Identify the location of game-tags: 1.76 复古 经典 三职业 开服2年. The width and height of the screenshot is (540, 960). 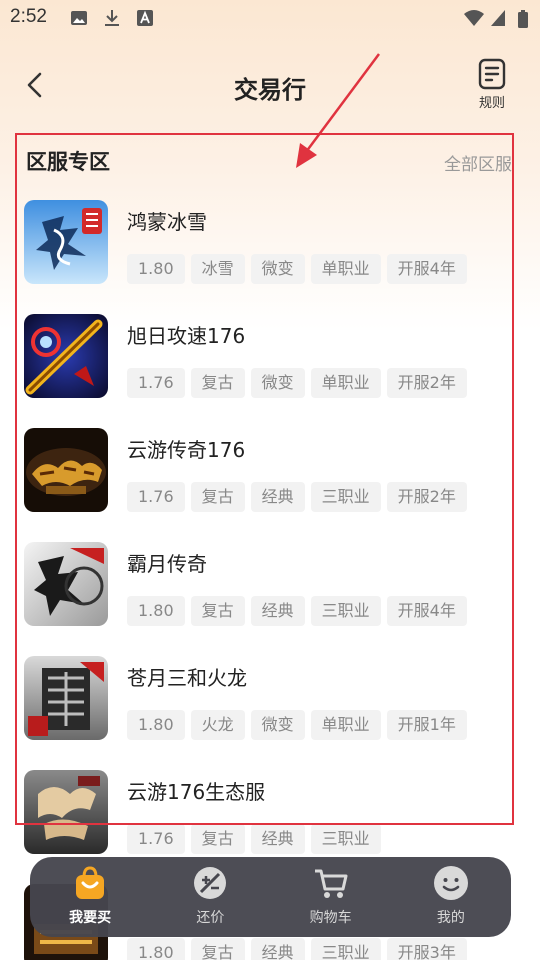
(297, 497).